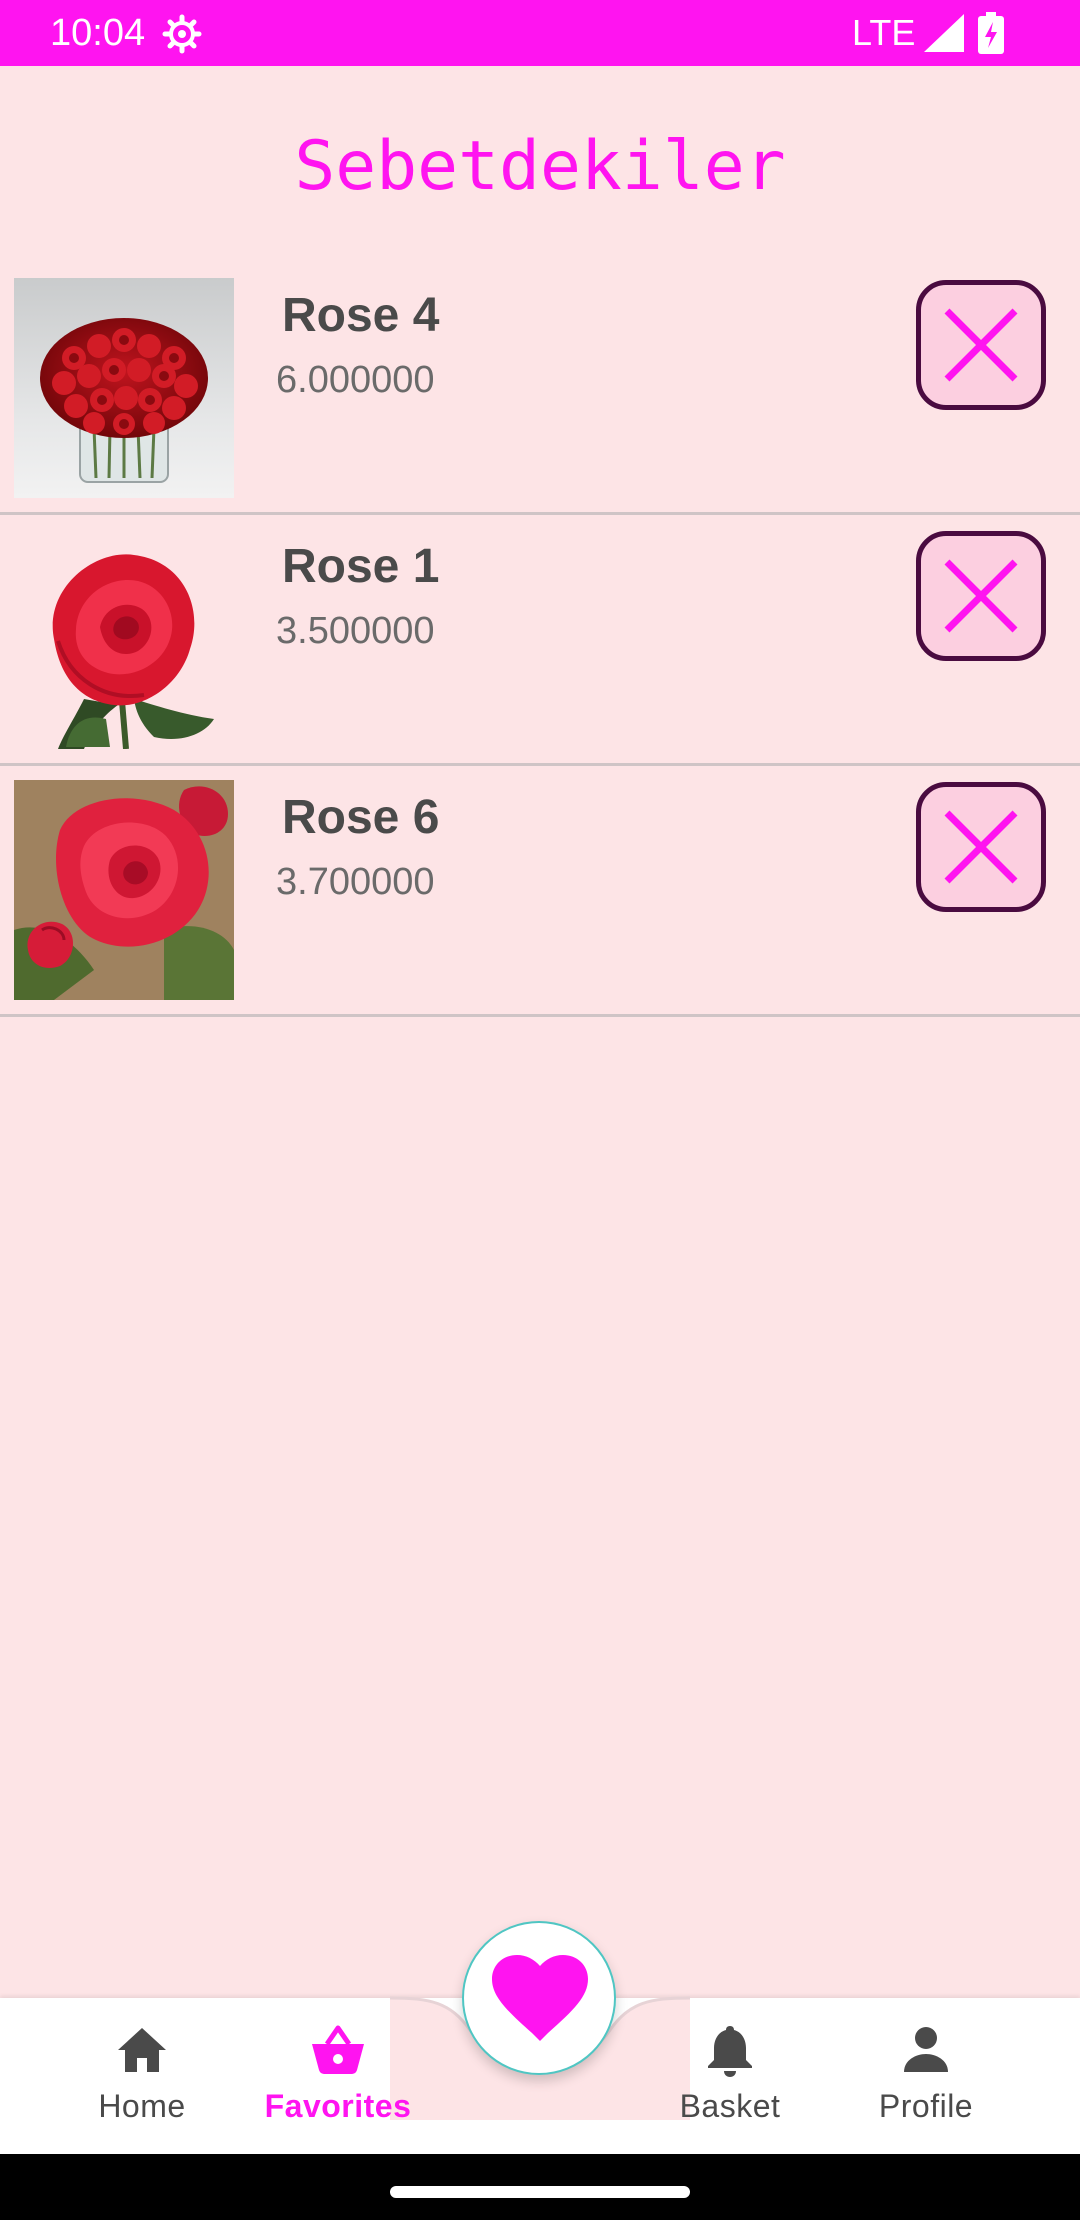 Image resolution: width=1080 pixels, height=2220 pixels. Describe the element at coordinates (926, 2080) in the screenshot. I see `nav-item-profile: Profile` at that location.